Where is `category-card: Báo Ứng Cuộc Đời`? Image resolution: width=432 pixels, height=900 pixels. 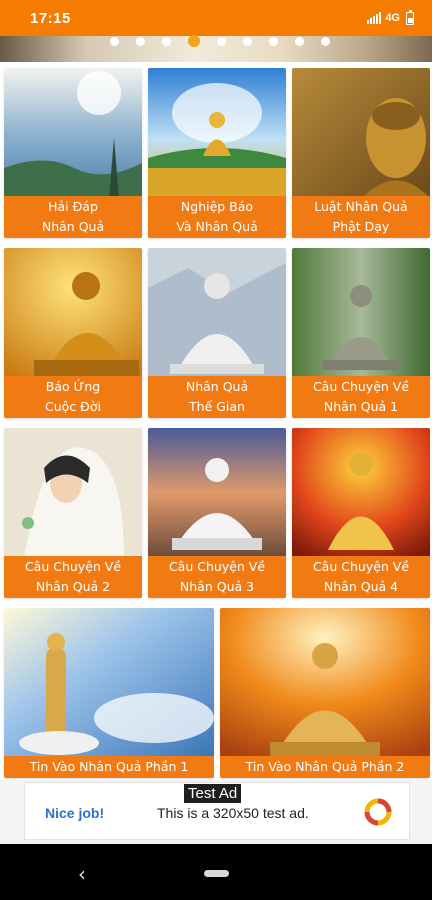 category-card: Báo Ứng Cuộc Đời is located at coordinates (73, 333).